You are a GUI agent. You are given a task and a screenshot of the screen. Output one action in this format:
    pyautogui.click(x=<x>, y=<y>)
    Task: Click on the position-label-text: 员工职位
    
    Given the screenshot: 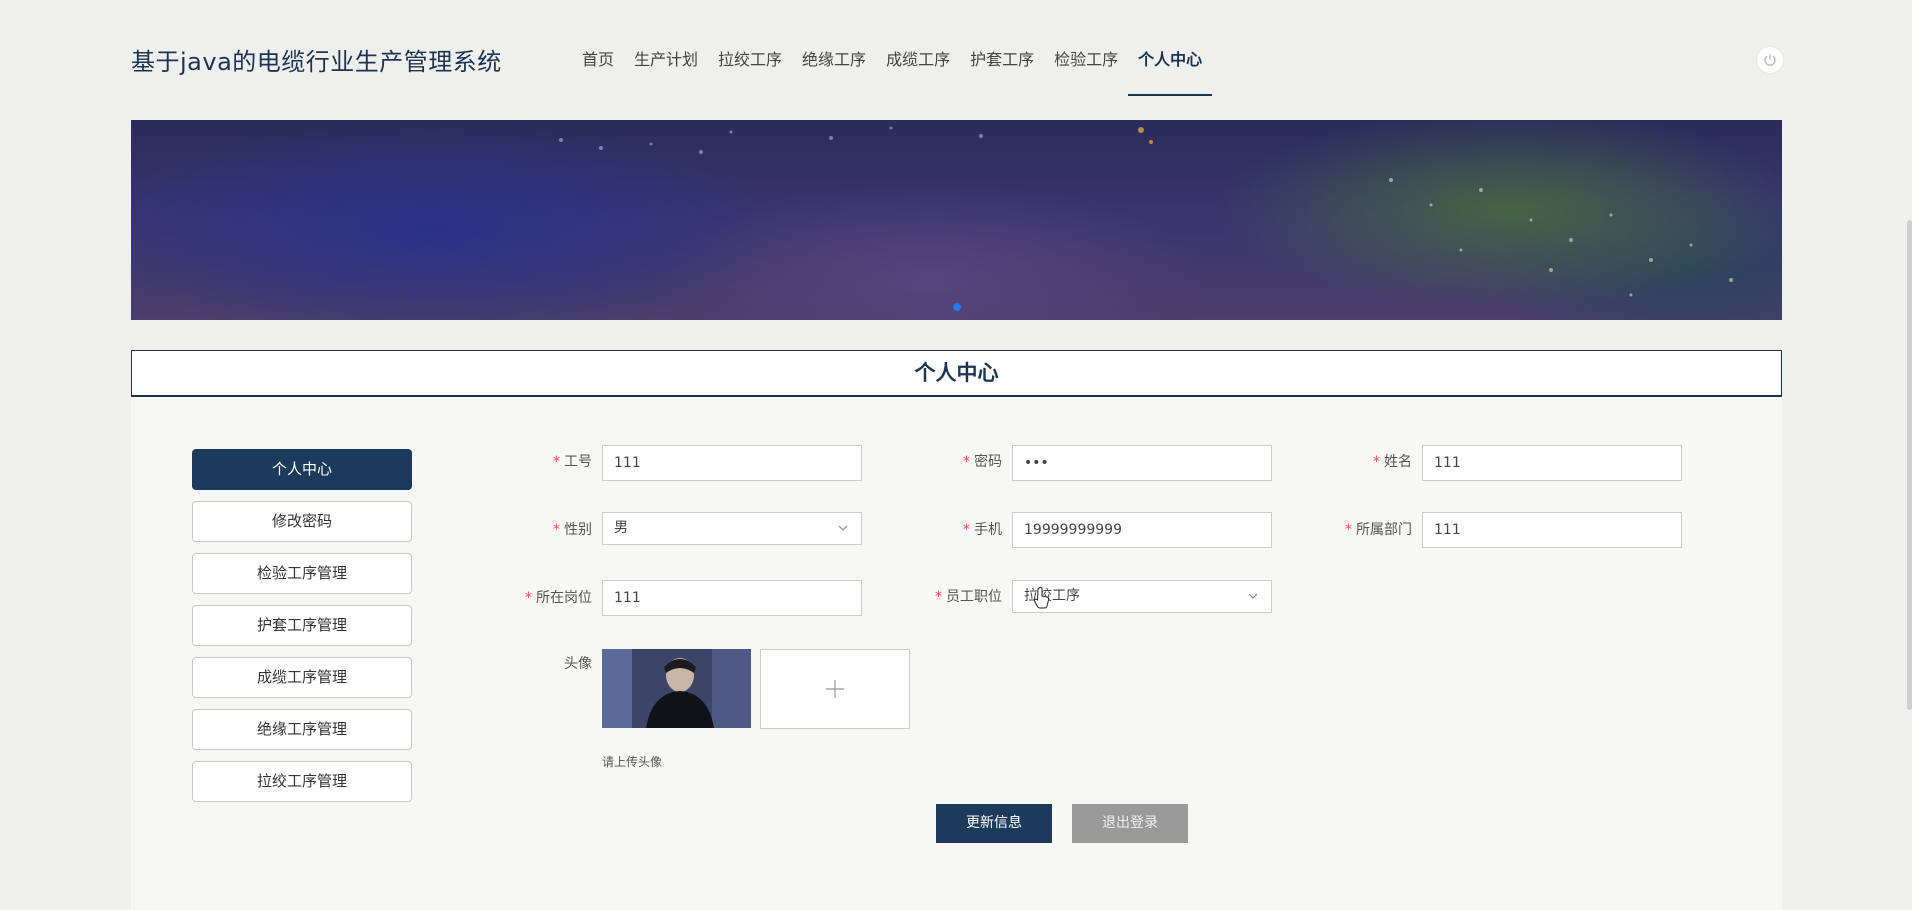 What is the action you would take?
    pyautogui.click(x=974, y=597)
    